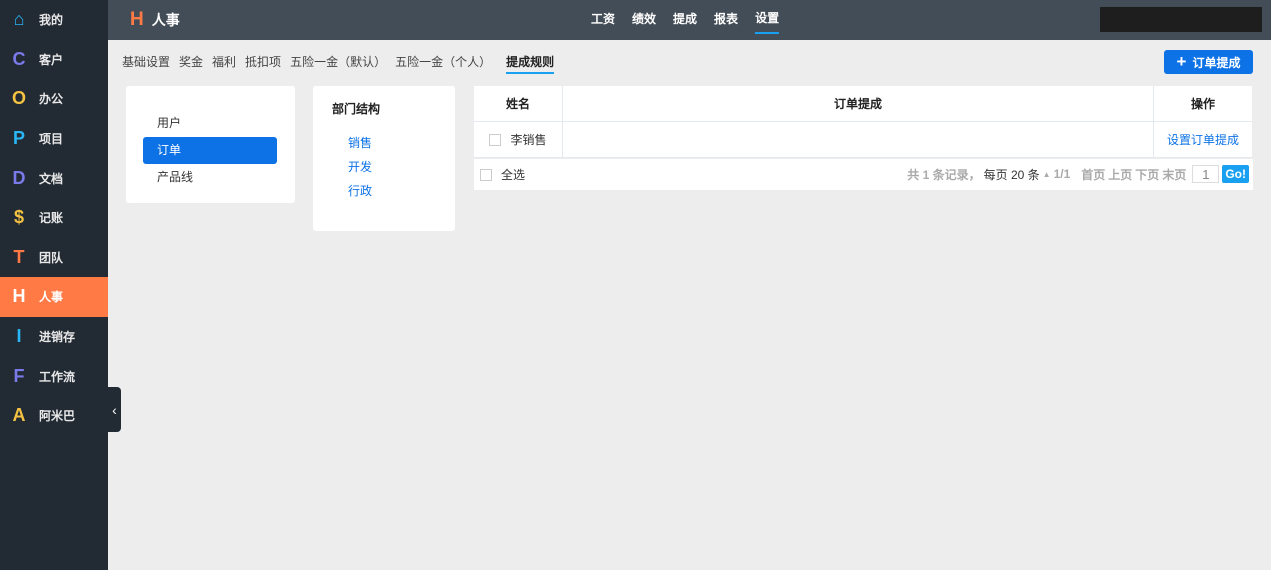 This screenshot has height=570, width=1271. I want to click on plus-icon: +, so click(1181, 61).